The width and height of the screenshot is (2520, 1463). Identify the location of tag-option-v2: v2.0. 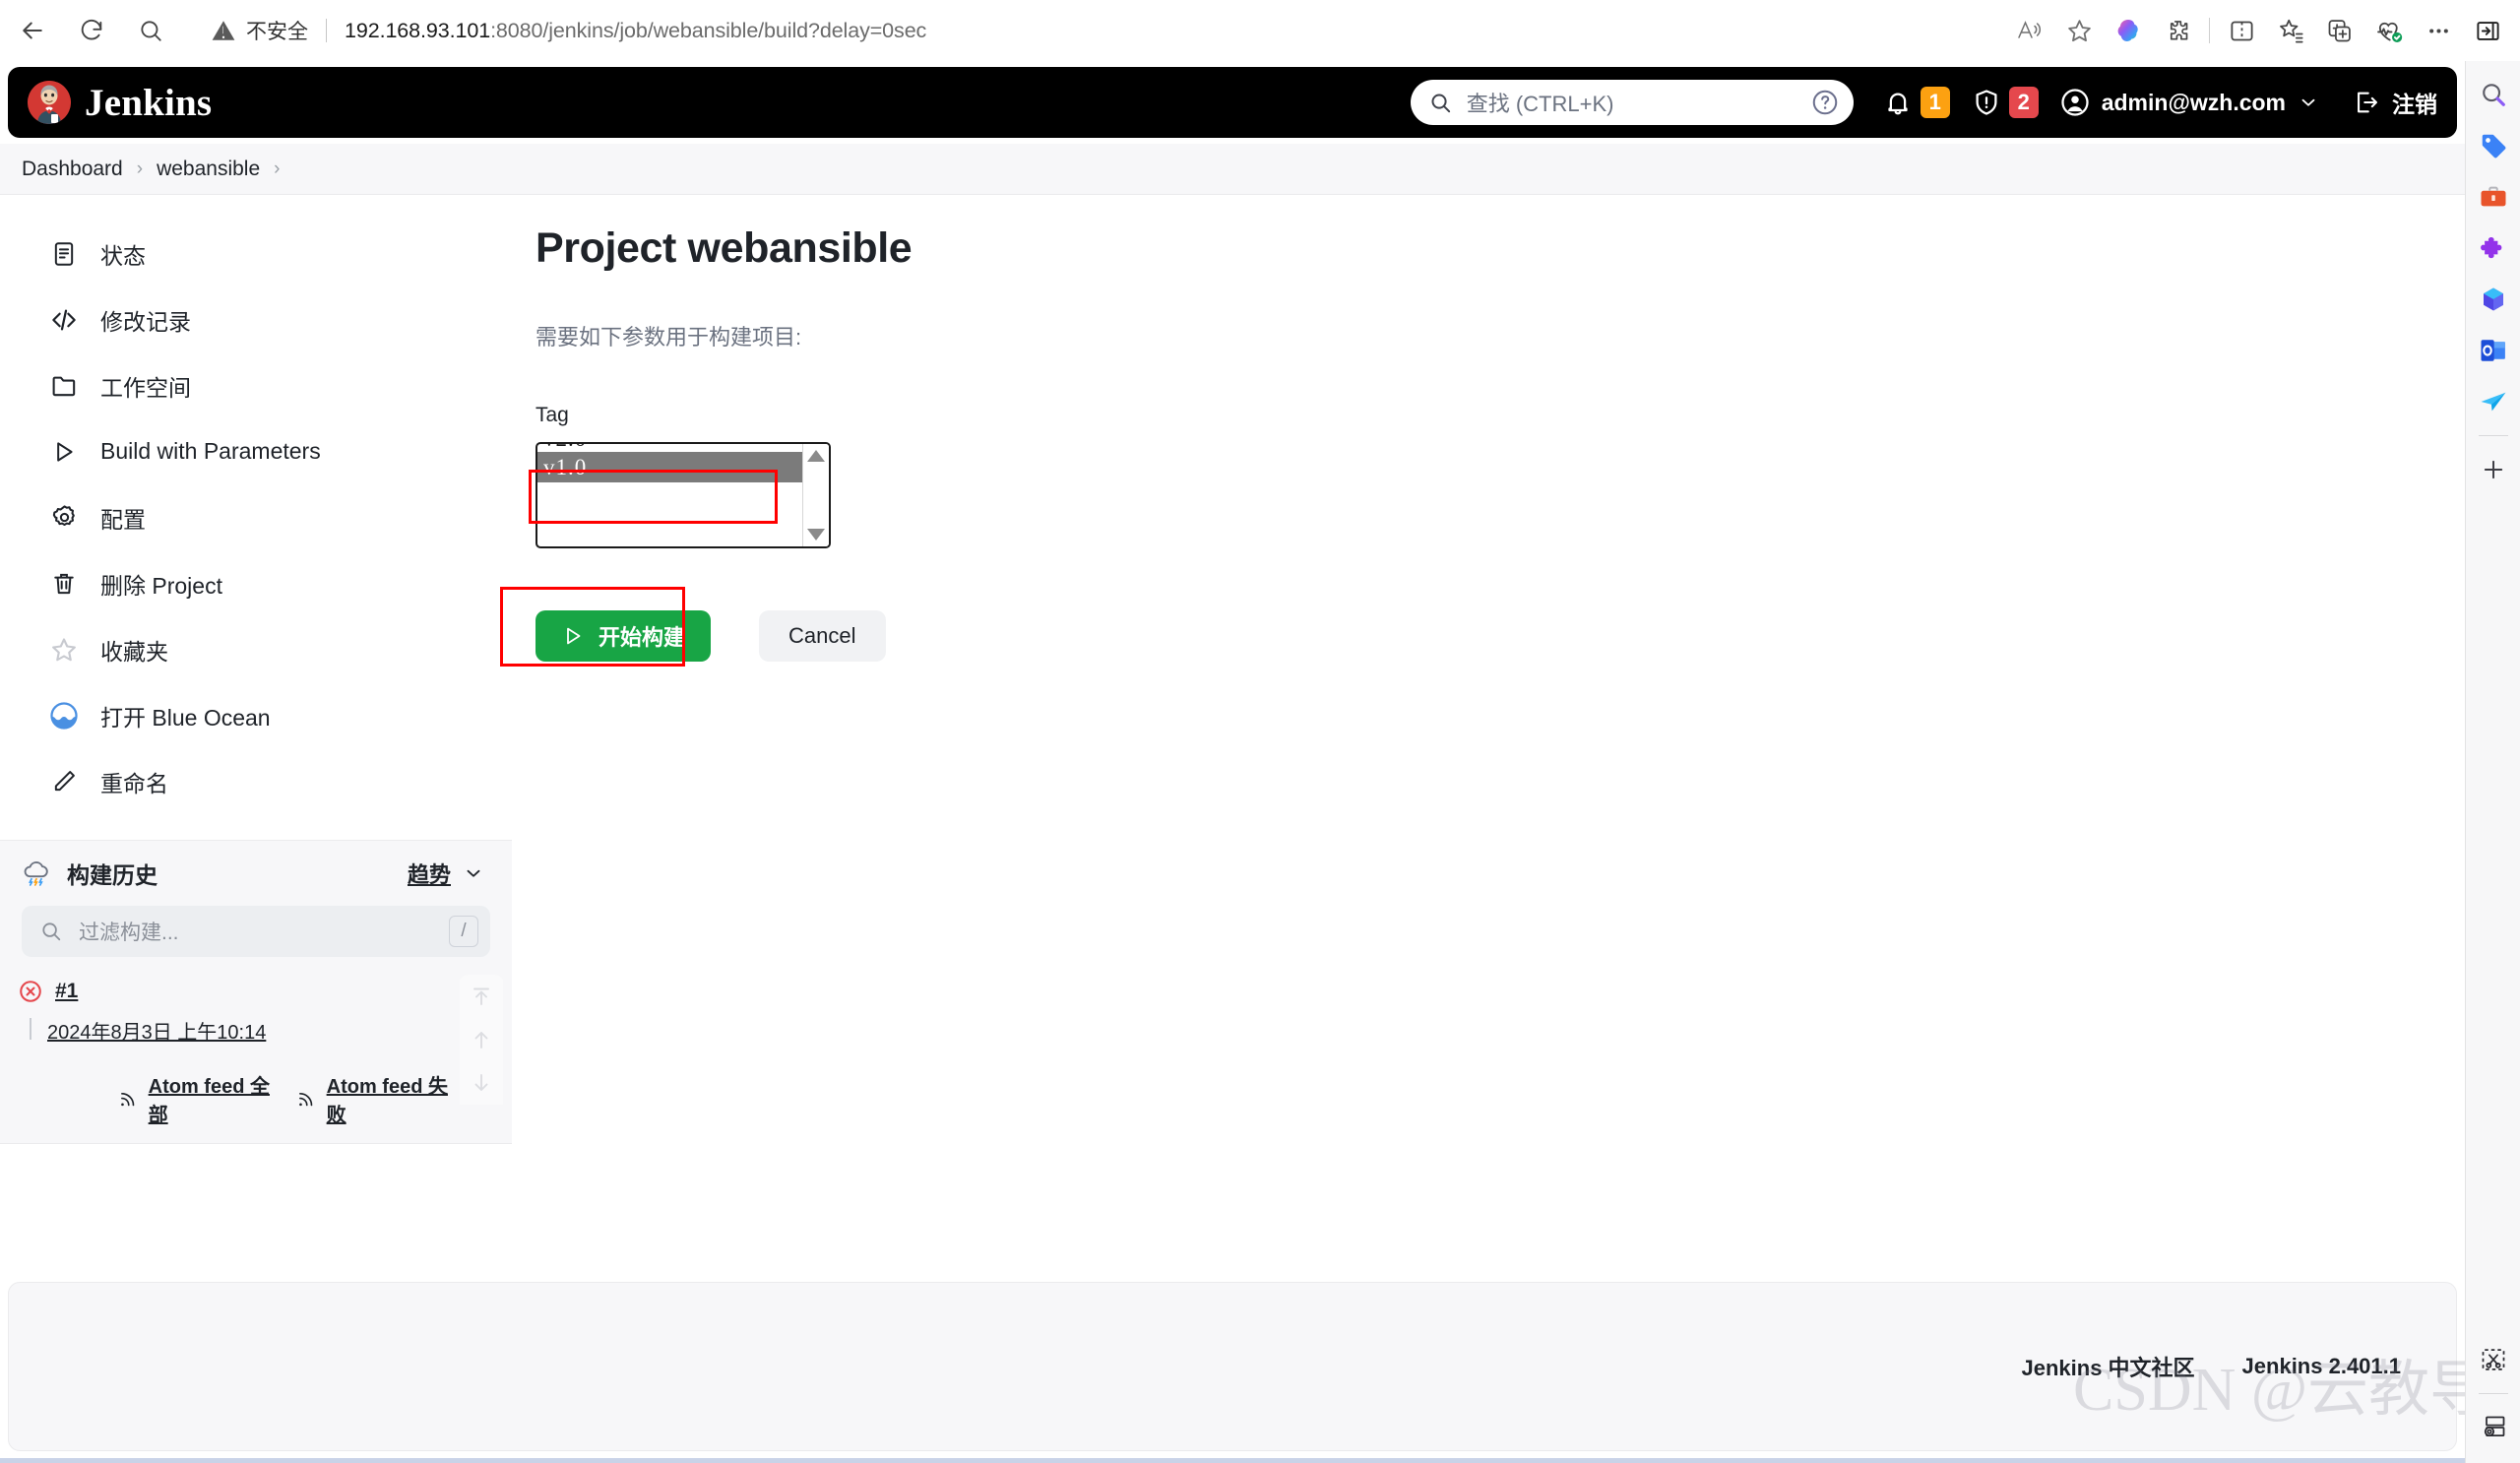
(683, 448).